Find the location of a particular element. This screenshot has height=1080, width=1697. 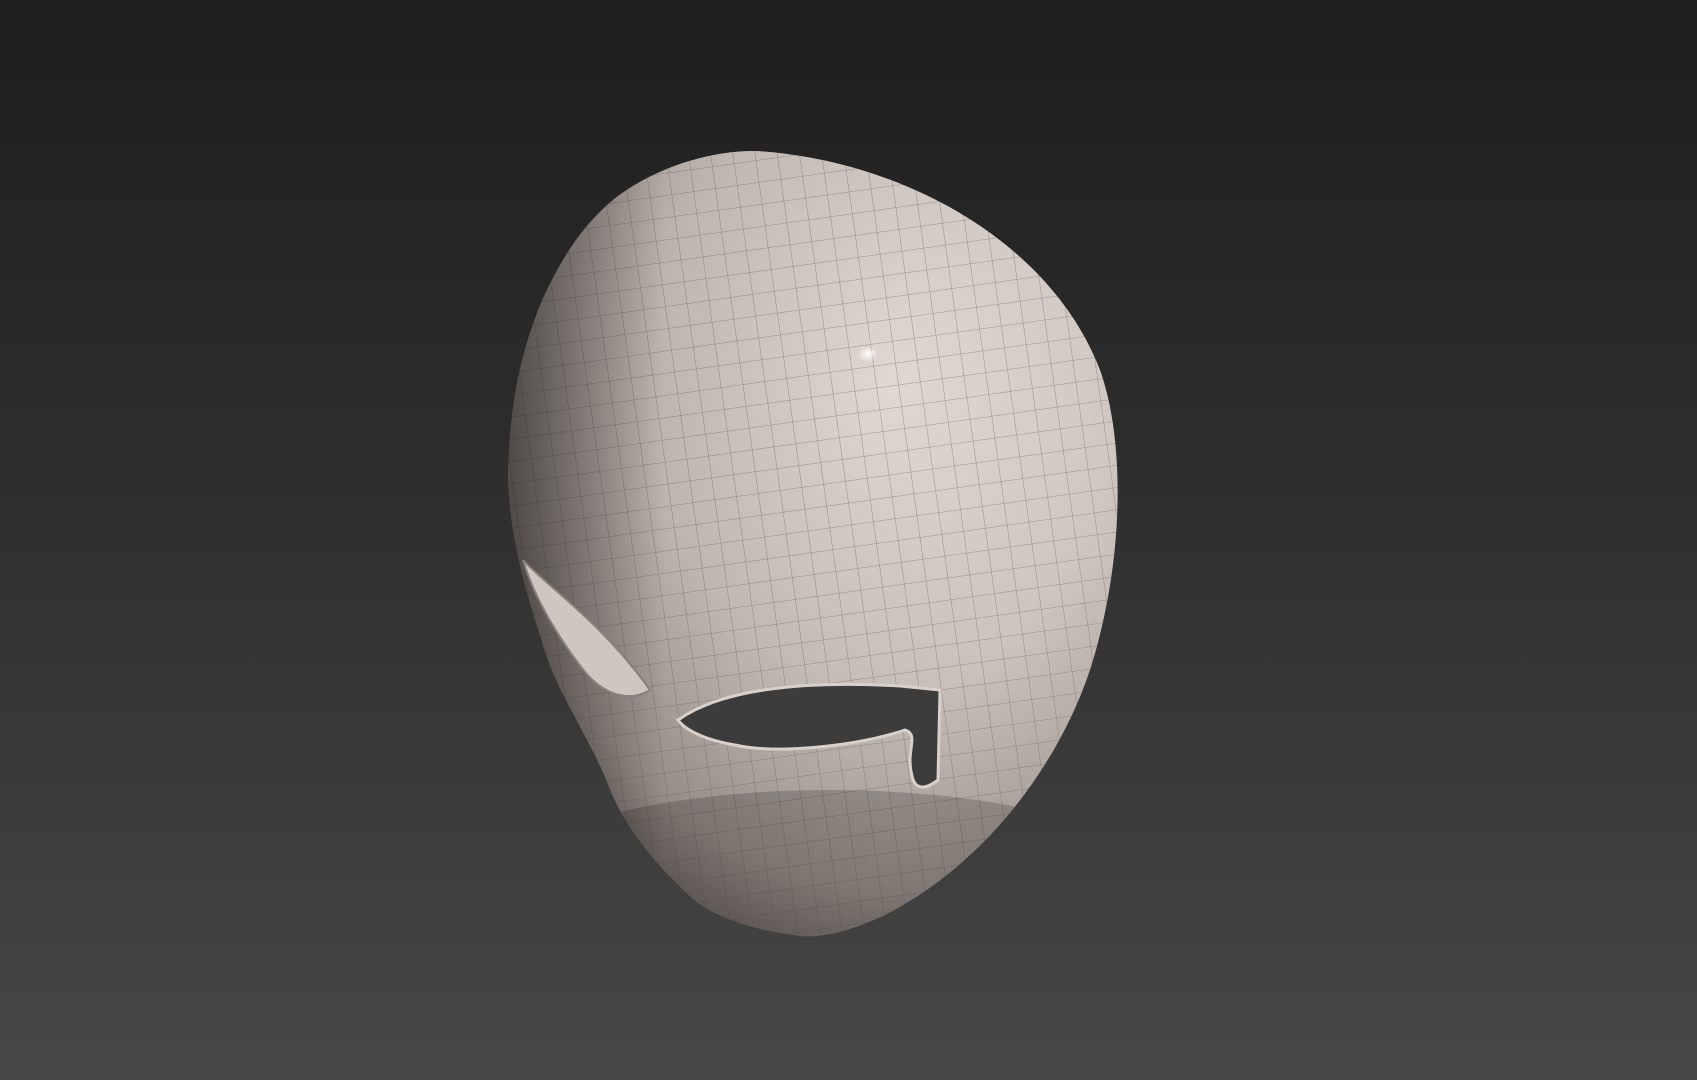

specular-highlight is located at coordinates (868, 354).